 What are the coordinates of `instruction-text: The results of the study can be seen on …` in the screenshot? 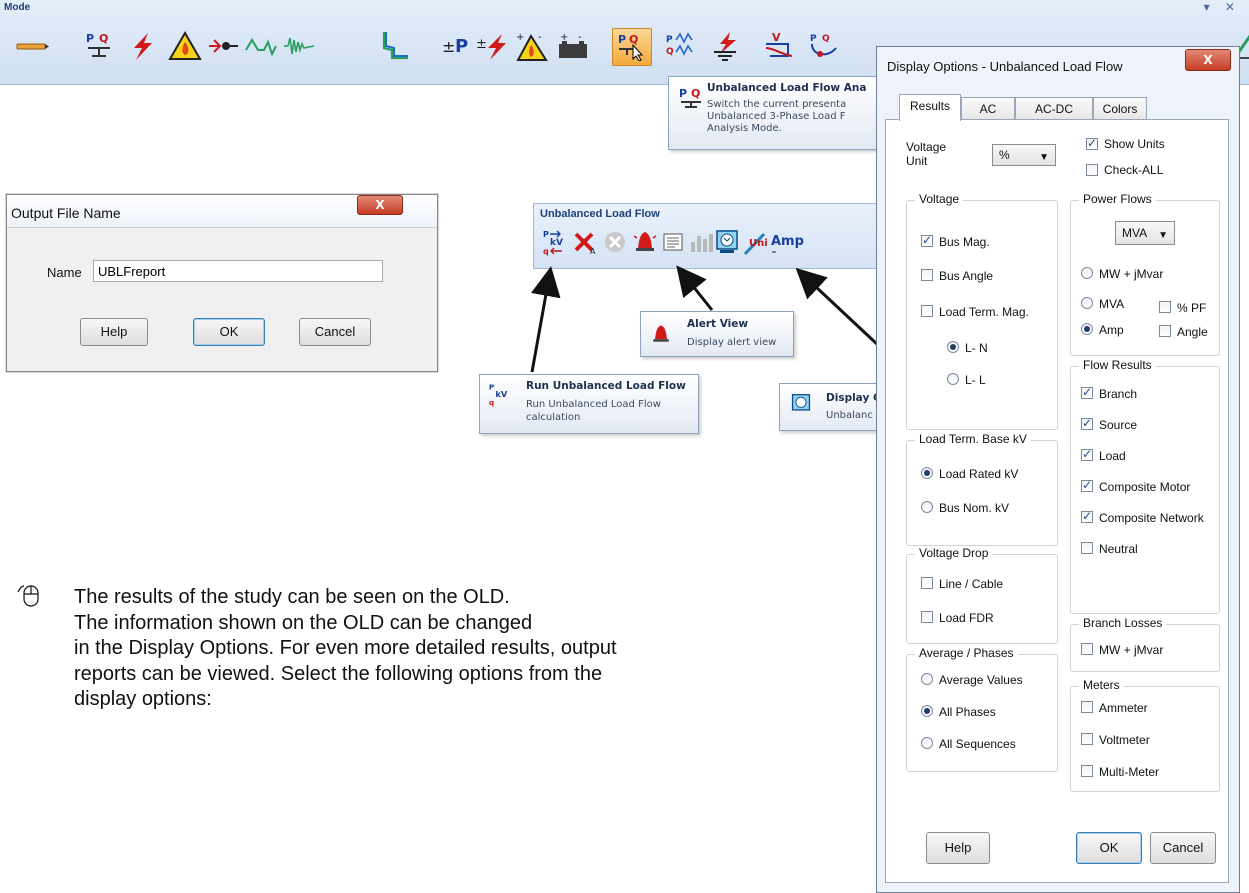 It's located at (474, 649).